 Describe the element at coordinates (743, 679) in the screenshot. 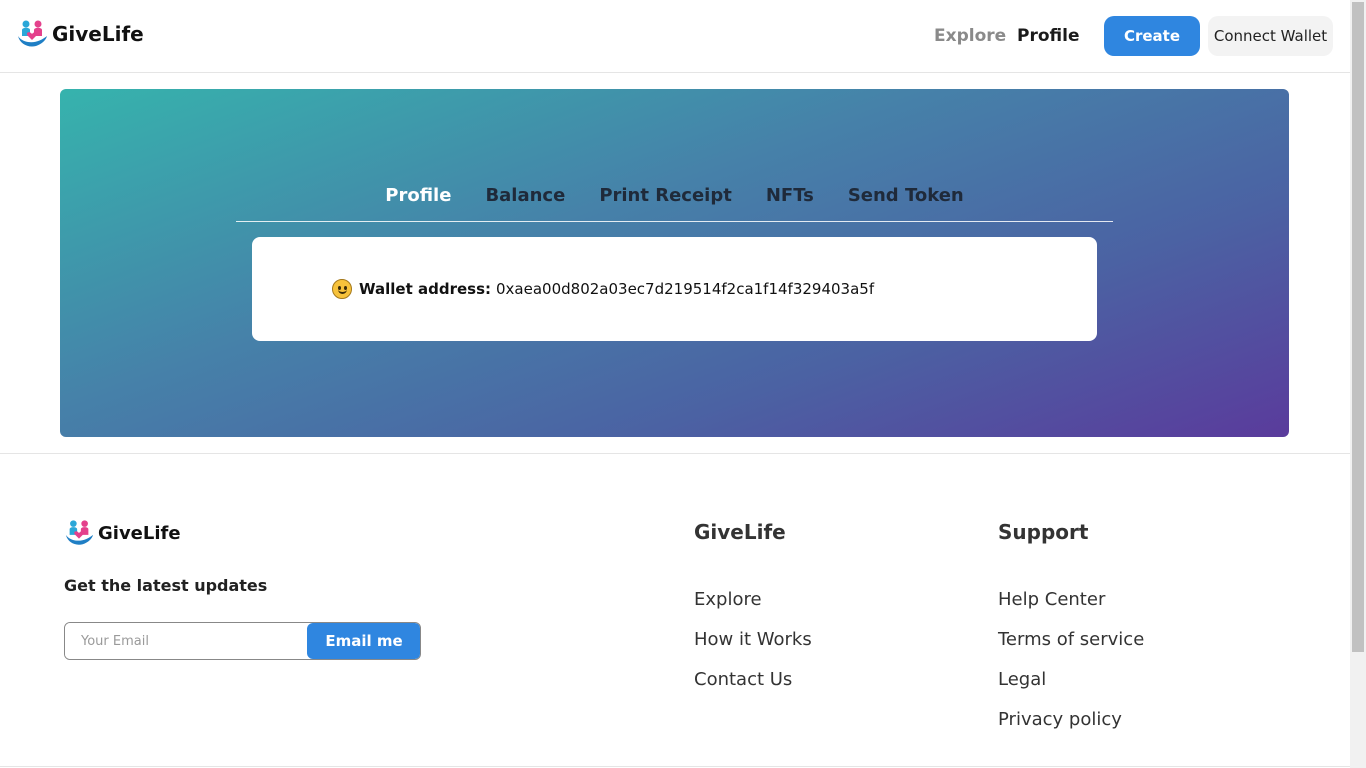

I see `footer-link-contact-us: Contact Us` at that location.